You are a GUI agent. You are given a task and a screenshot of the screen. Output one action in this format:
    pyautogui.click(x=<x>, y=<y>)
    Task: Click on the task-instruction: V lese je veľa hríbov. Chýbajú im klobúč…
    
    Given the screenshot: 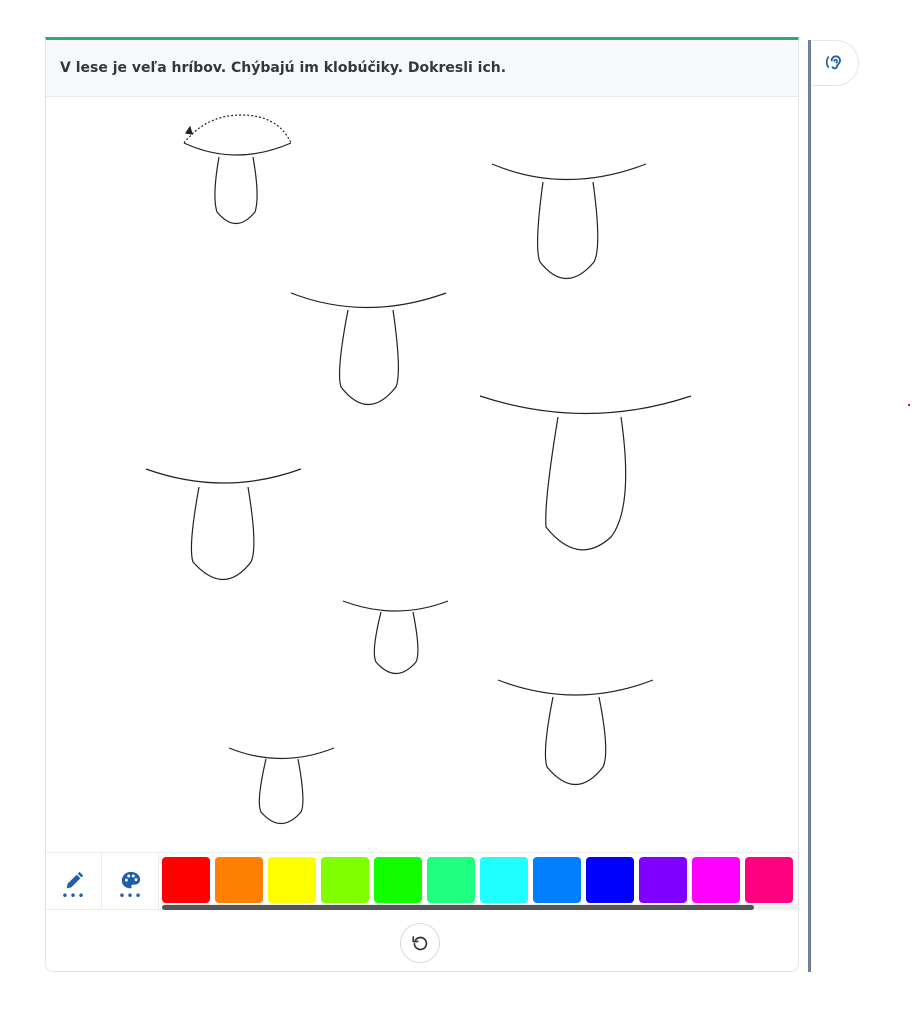 What is the action you would take?
    pyautogui.click(x=422, y=68)
    